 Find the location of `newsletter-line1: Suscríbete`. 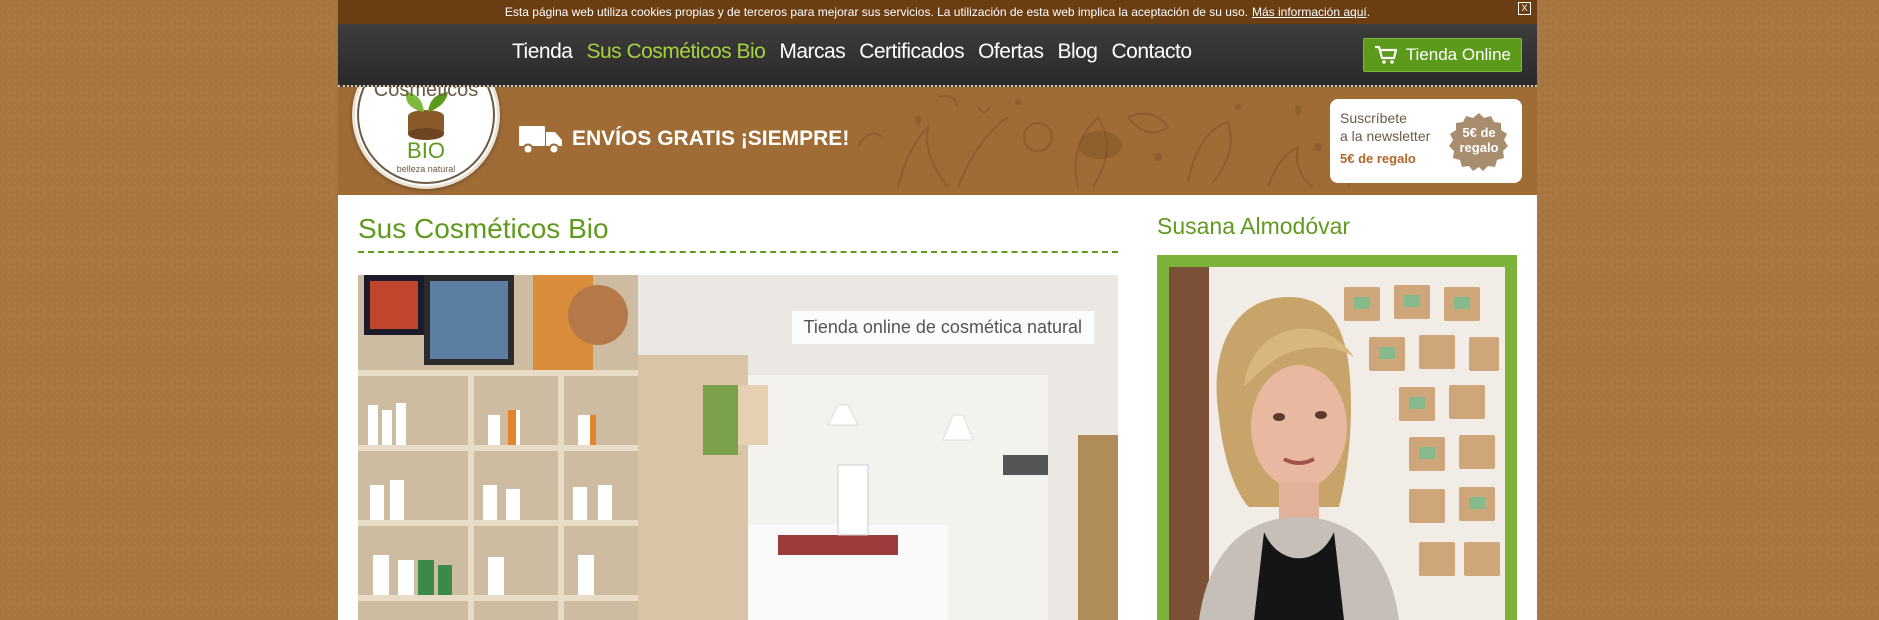

newsletter-line1: Suscríbete is located at coordinates (1373, 118).